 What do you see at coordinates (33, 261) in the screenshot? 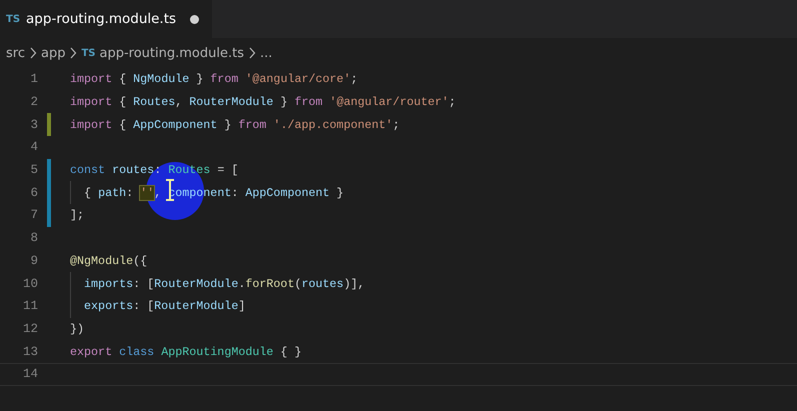
I see `line-number: 9` at bounding box center [33, 261].